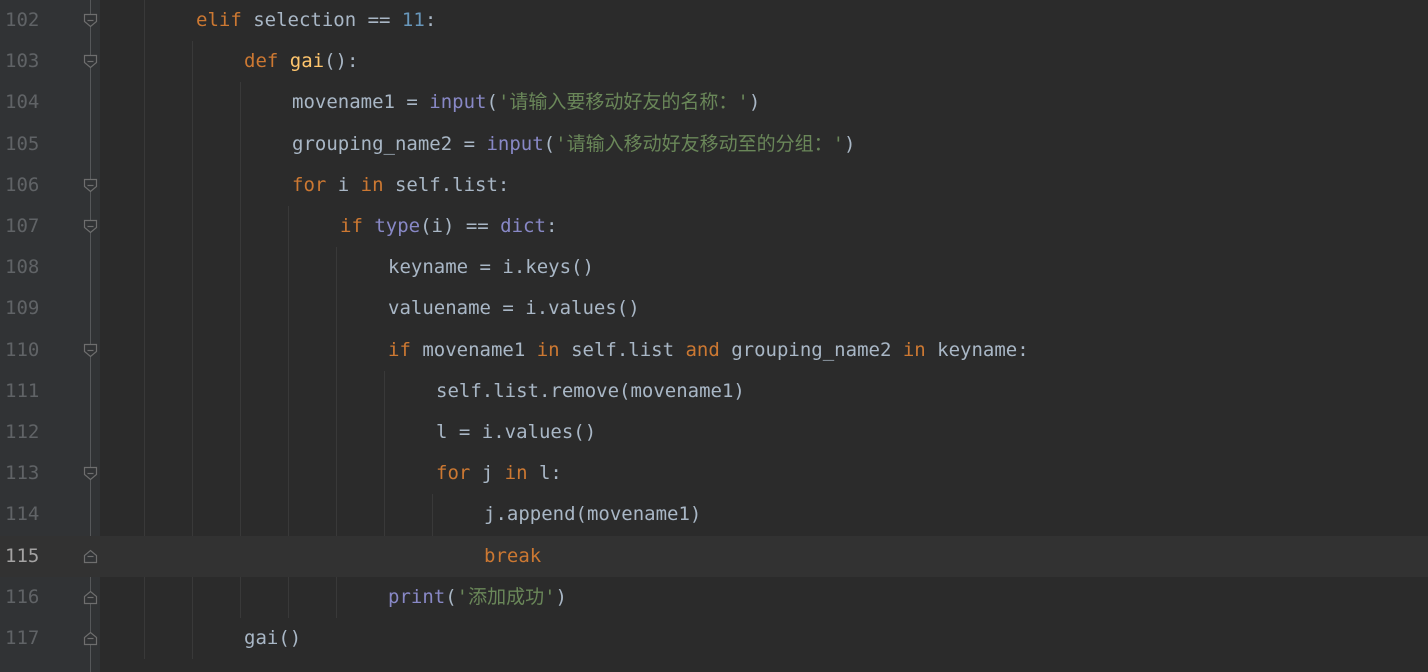  I want to click on code-line: 109 valuename = i.values(), so click(714, 308).